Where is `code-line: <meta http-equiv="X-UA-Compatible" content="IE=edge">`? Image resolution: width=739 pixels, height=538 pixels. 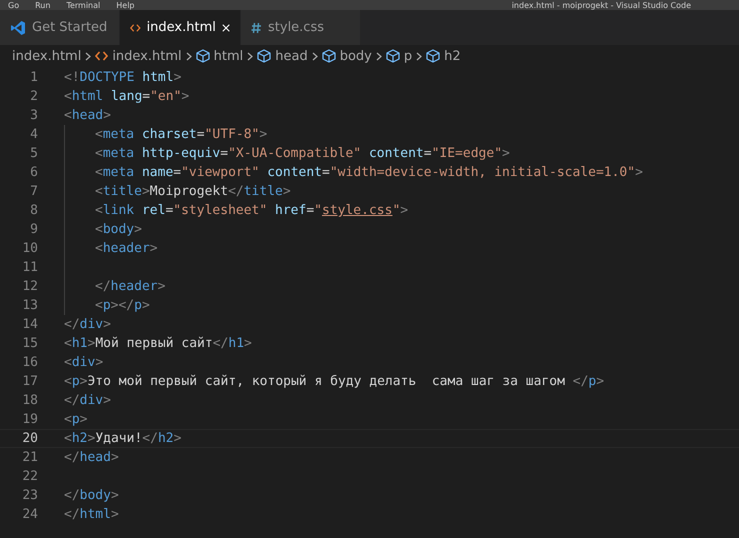
code-line: <meta http-equiv="X-UA-Compatible" content="IE=edge"> is located at coordinates (302, 153).